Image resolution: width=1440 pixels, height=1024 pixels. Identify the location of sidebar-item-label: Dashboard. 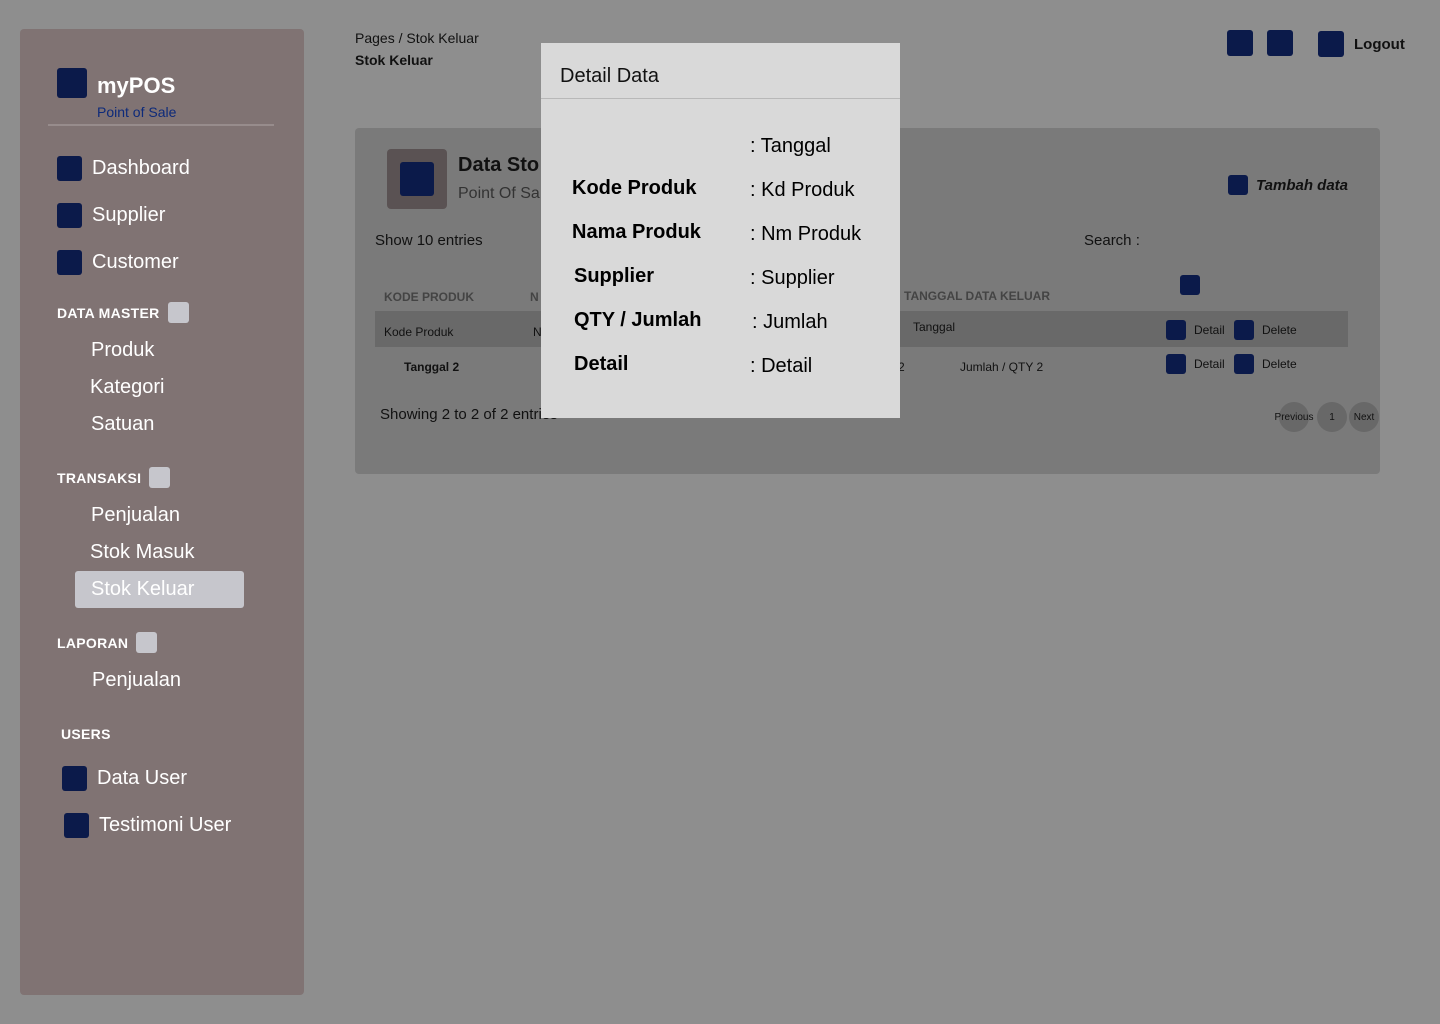
(141, 168).